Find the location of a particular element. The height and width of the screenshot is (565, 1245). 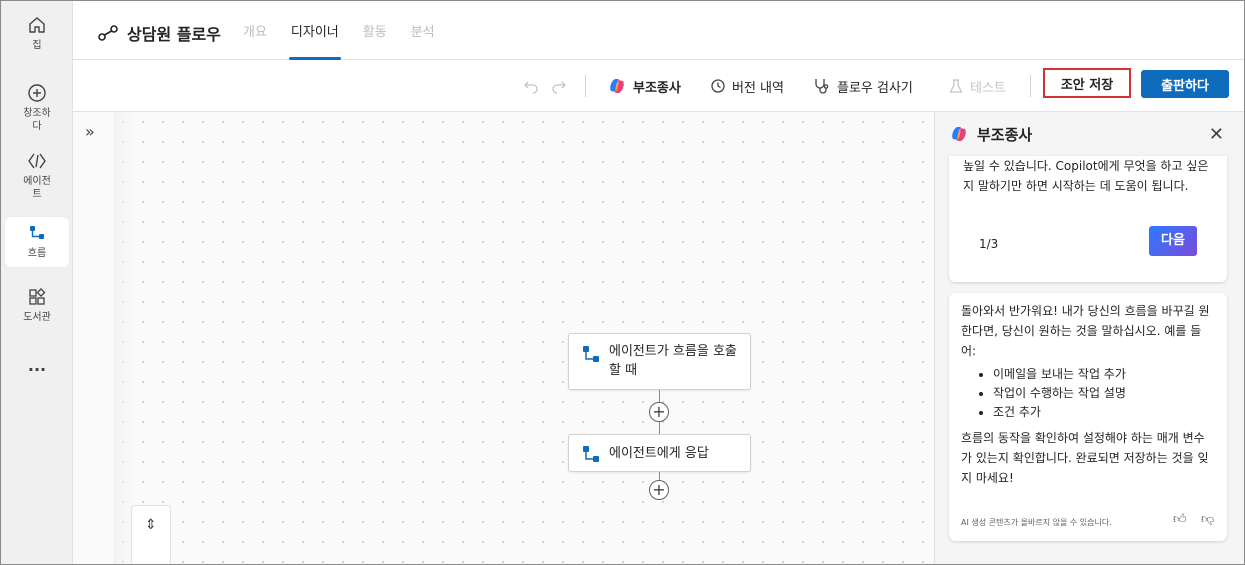

save-draft-button: 조안 저장 is located at coordinates (1087, 83).